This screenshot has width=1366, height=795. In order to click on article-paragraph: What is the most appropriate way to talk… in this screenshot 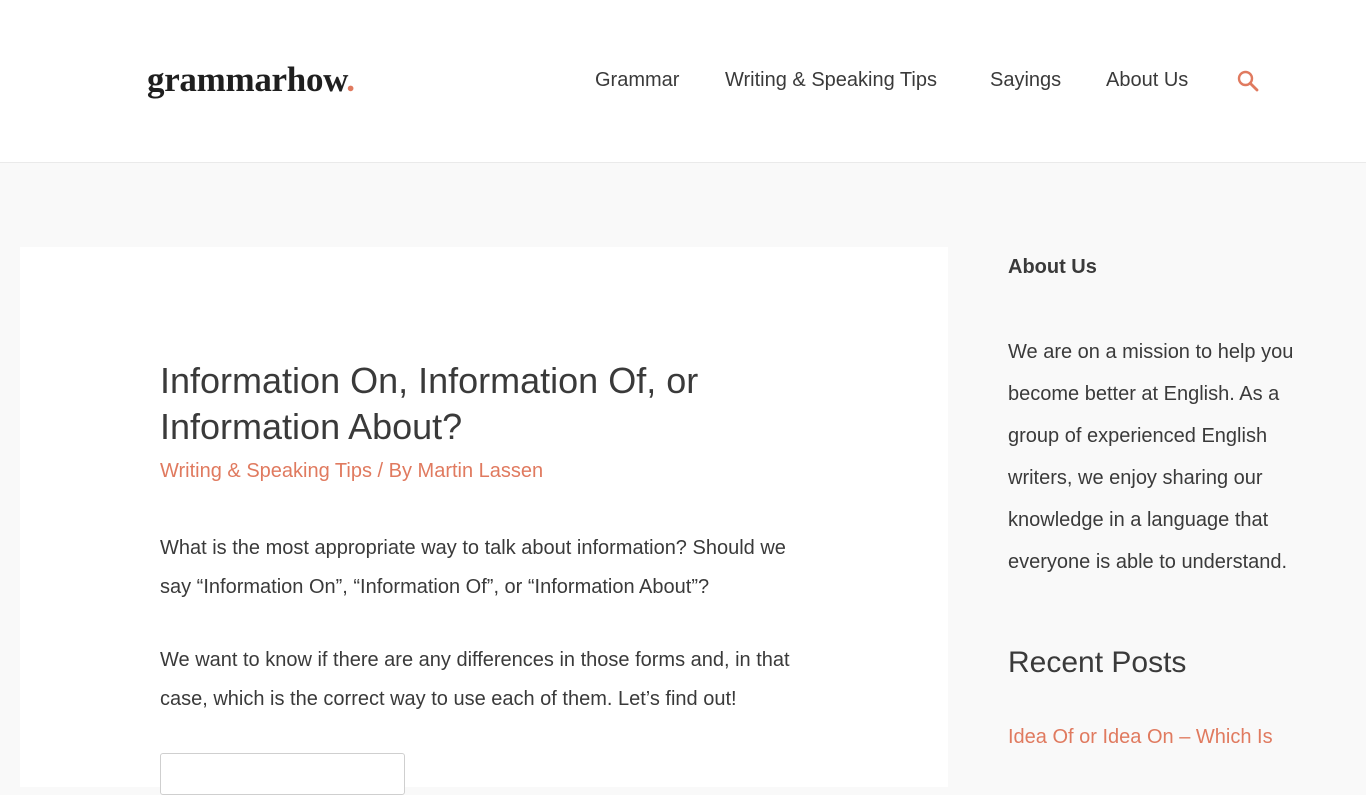, I will do `click(473, 567)`.